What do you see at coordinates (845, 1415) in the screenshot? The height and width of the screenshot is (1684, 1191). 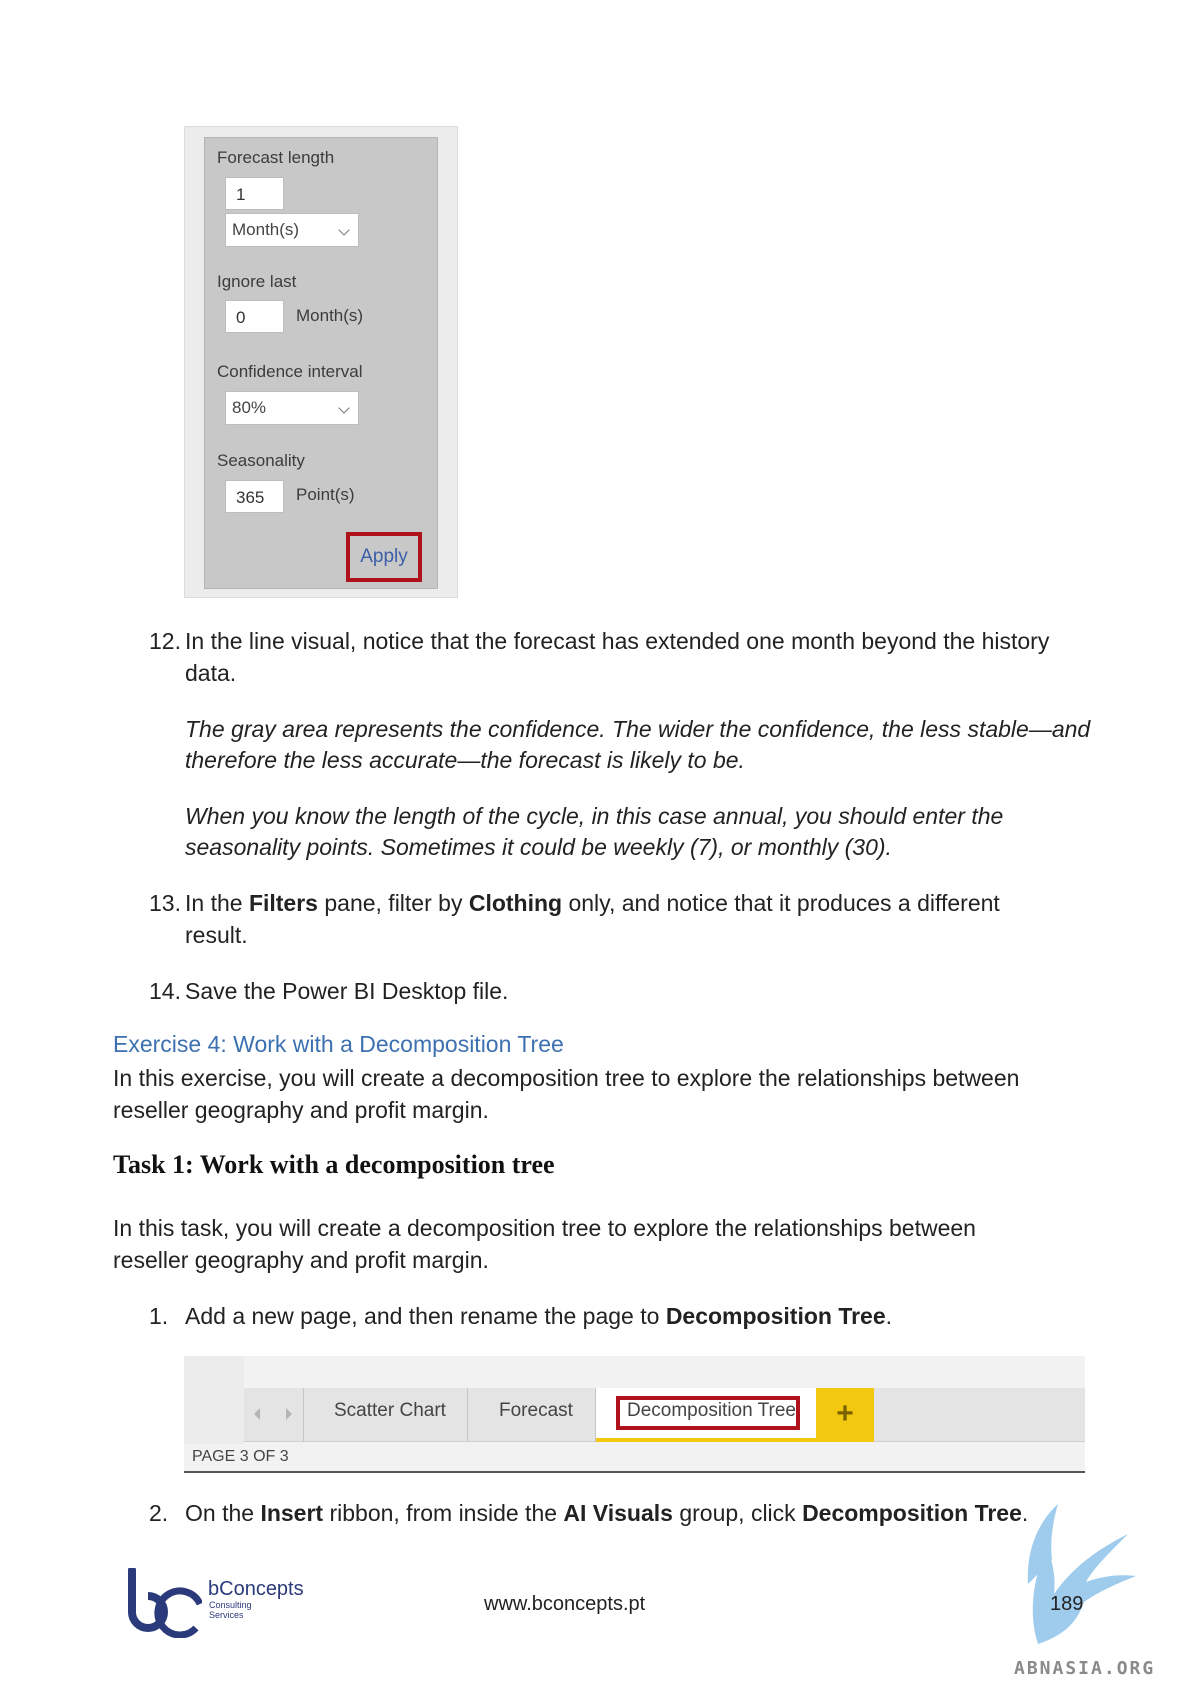 I see `add-page-button: +` at bounding box center [845, 1415].